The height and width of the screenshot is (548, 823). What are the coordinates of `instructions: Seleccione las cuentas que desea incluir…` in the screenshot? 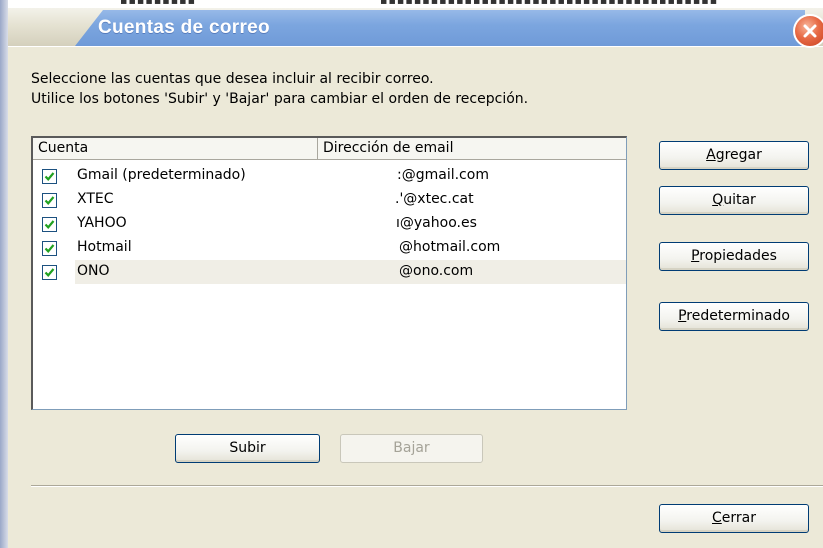 It's located at (279, 89).